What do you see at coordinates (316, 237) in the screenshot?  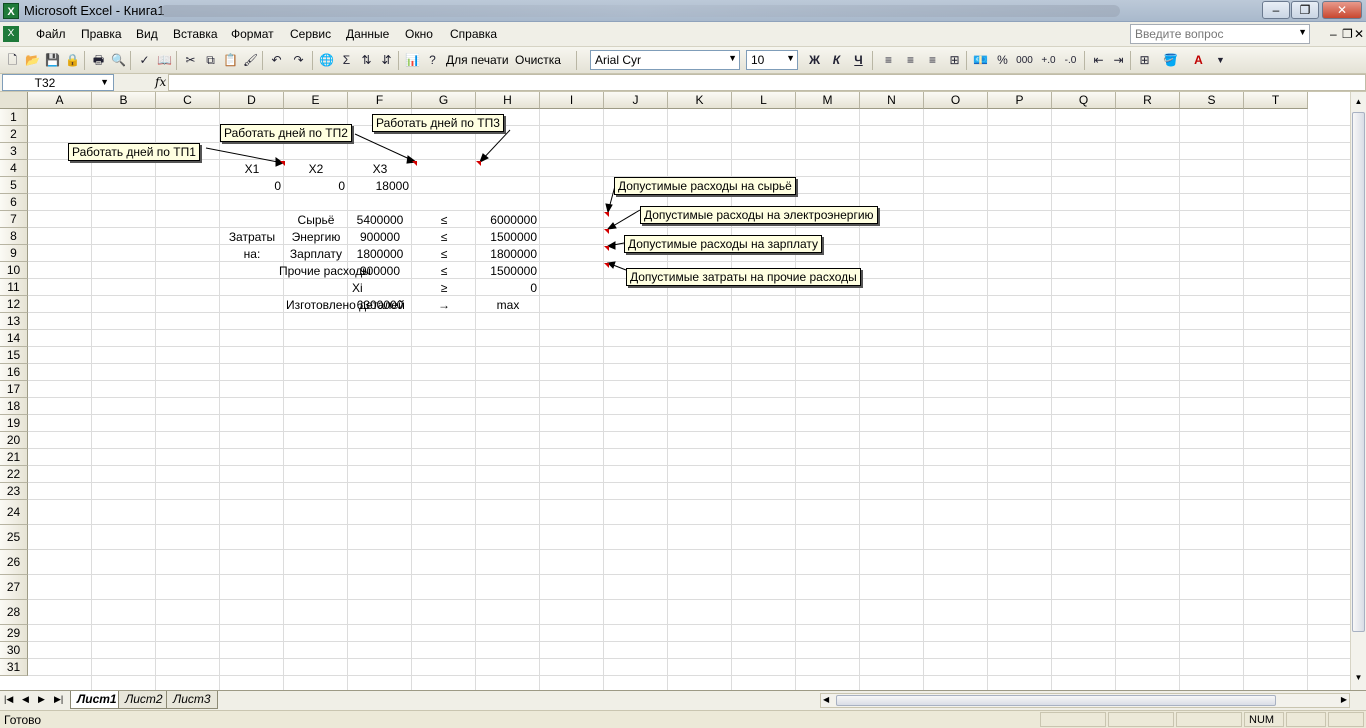 I see `cell-e8: Энергию` at bounding box center [316, 237].